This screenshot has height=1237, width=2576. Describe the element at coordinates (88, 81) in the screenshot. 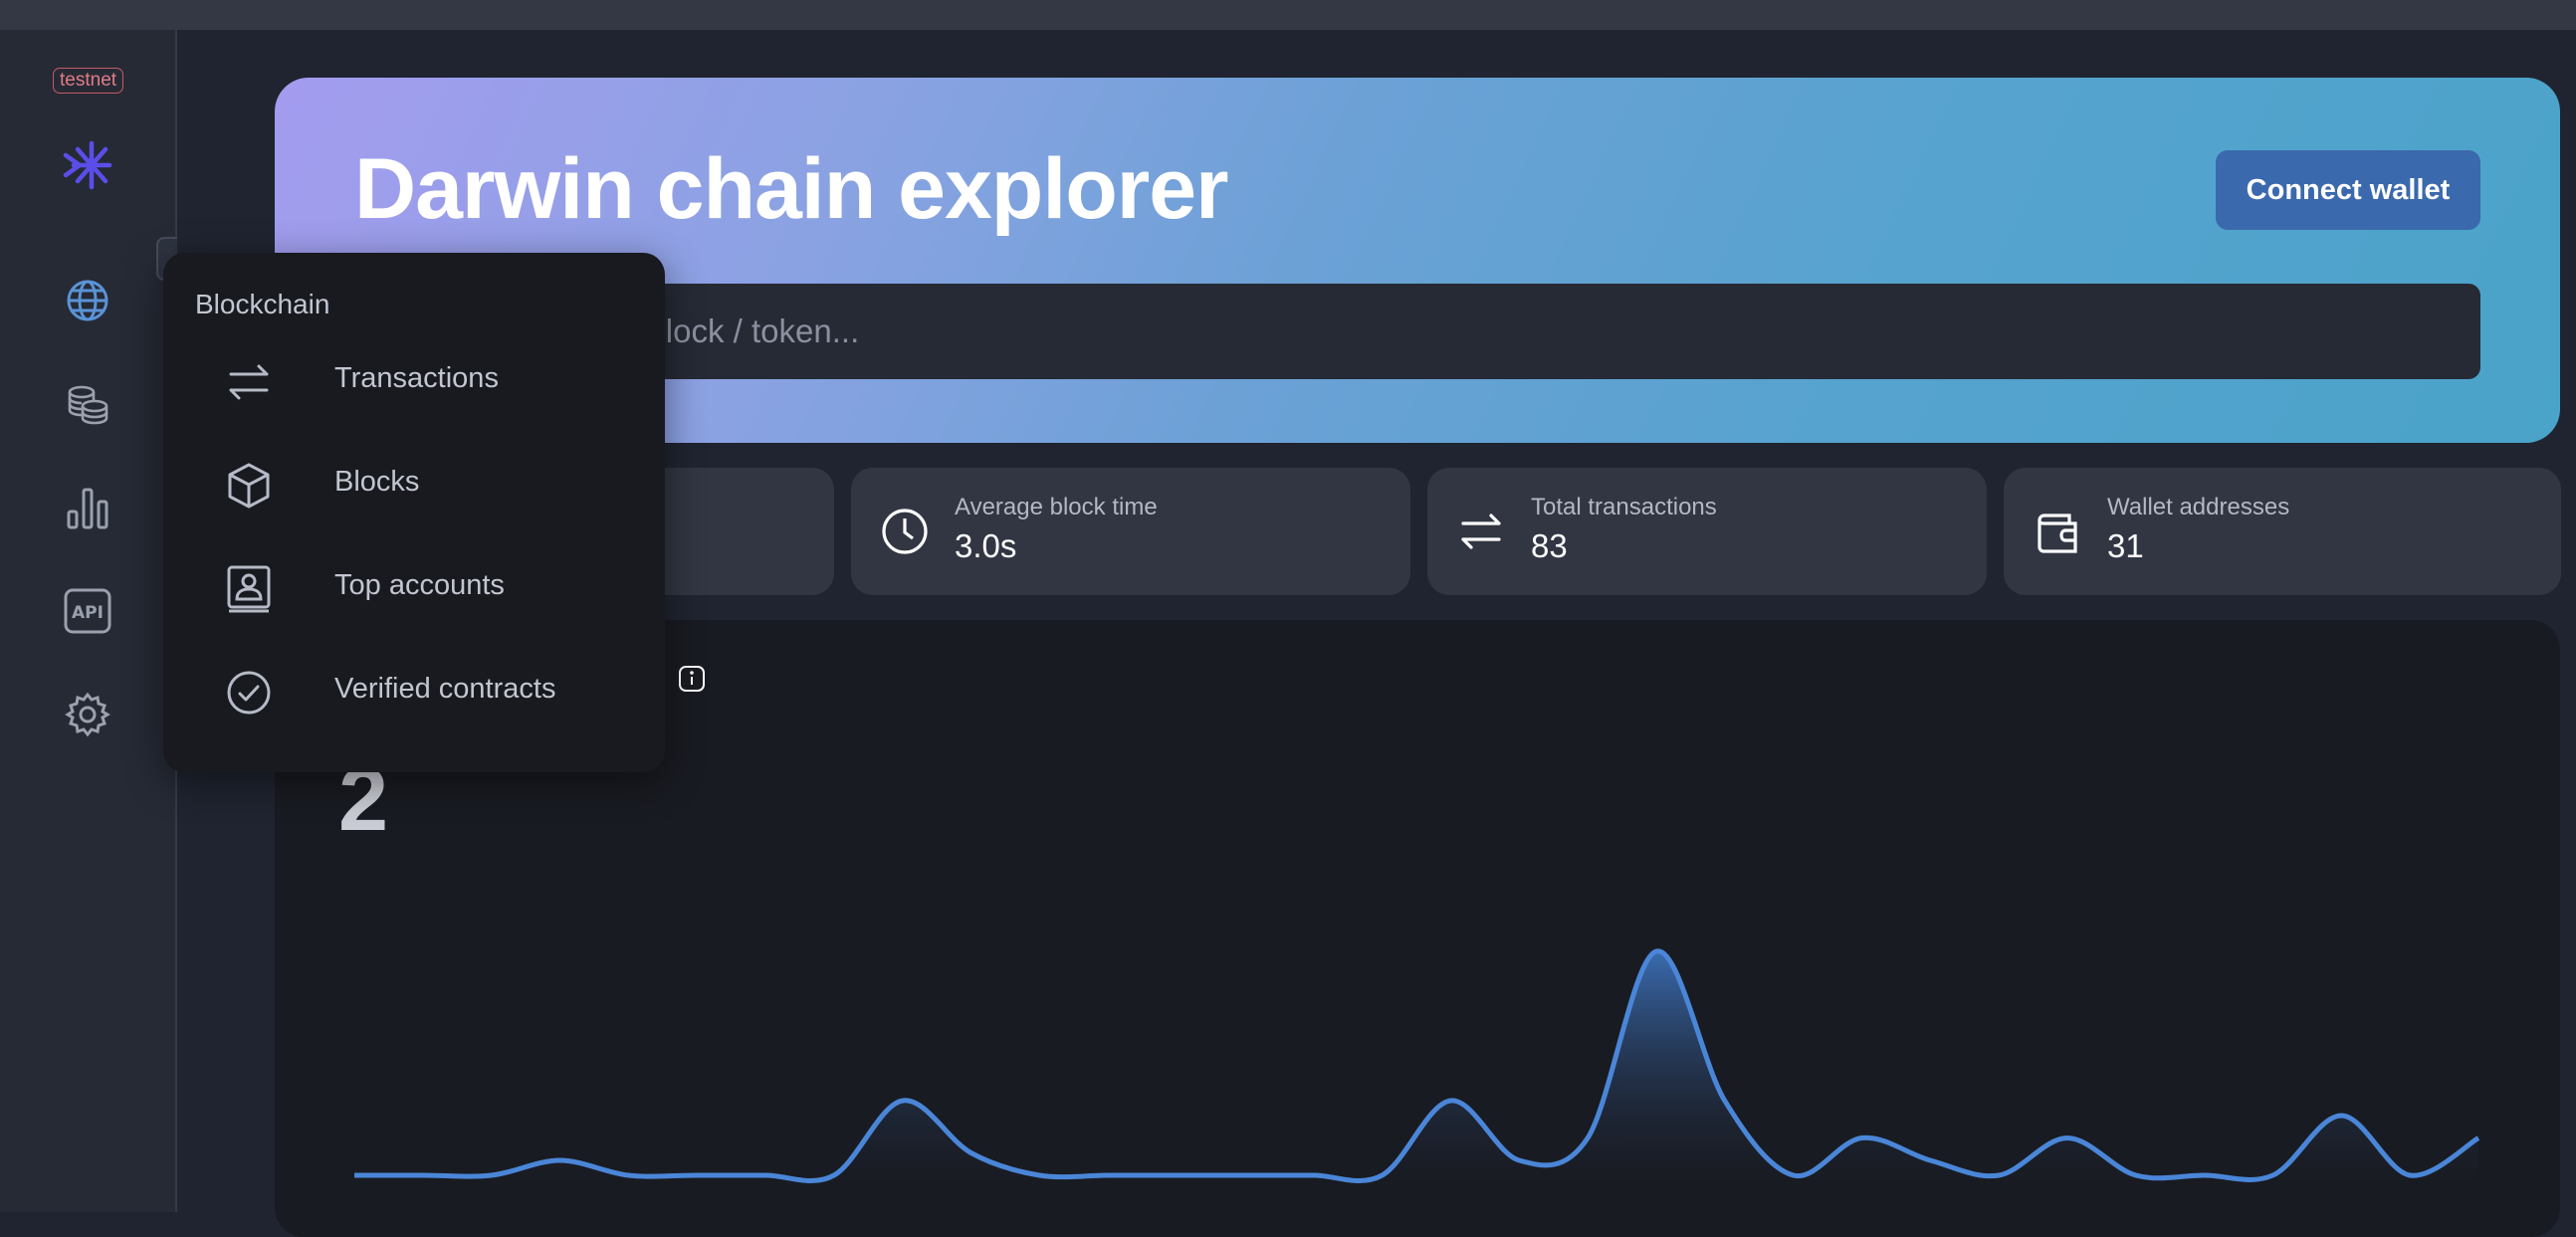

I see `network-badge: testnet` at that location.